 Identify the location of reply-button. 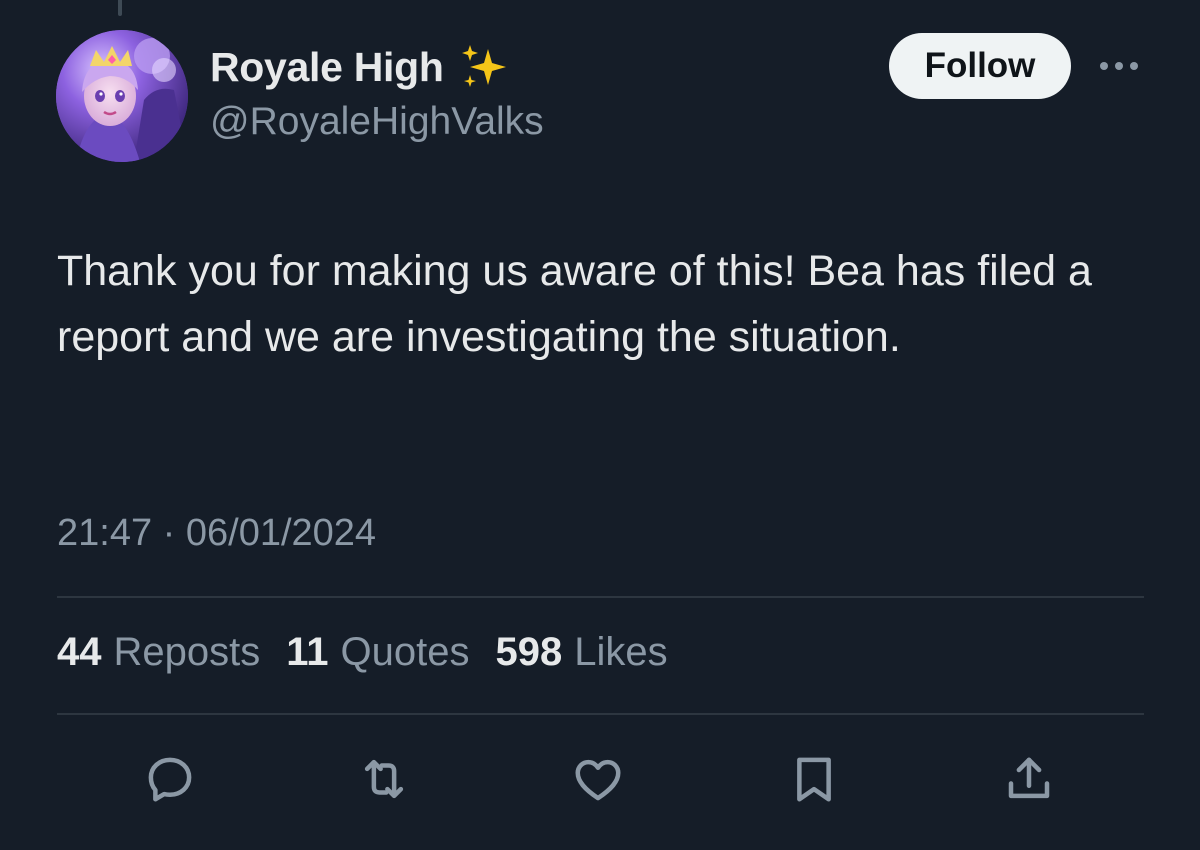
(170, 779).